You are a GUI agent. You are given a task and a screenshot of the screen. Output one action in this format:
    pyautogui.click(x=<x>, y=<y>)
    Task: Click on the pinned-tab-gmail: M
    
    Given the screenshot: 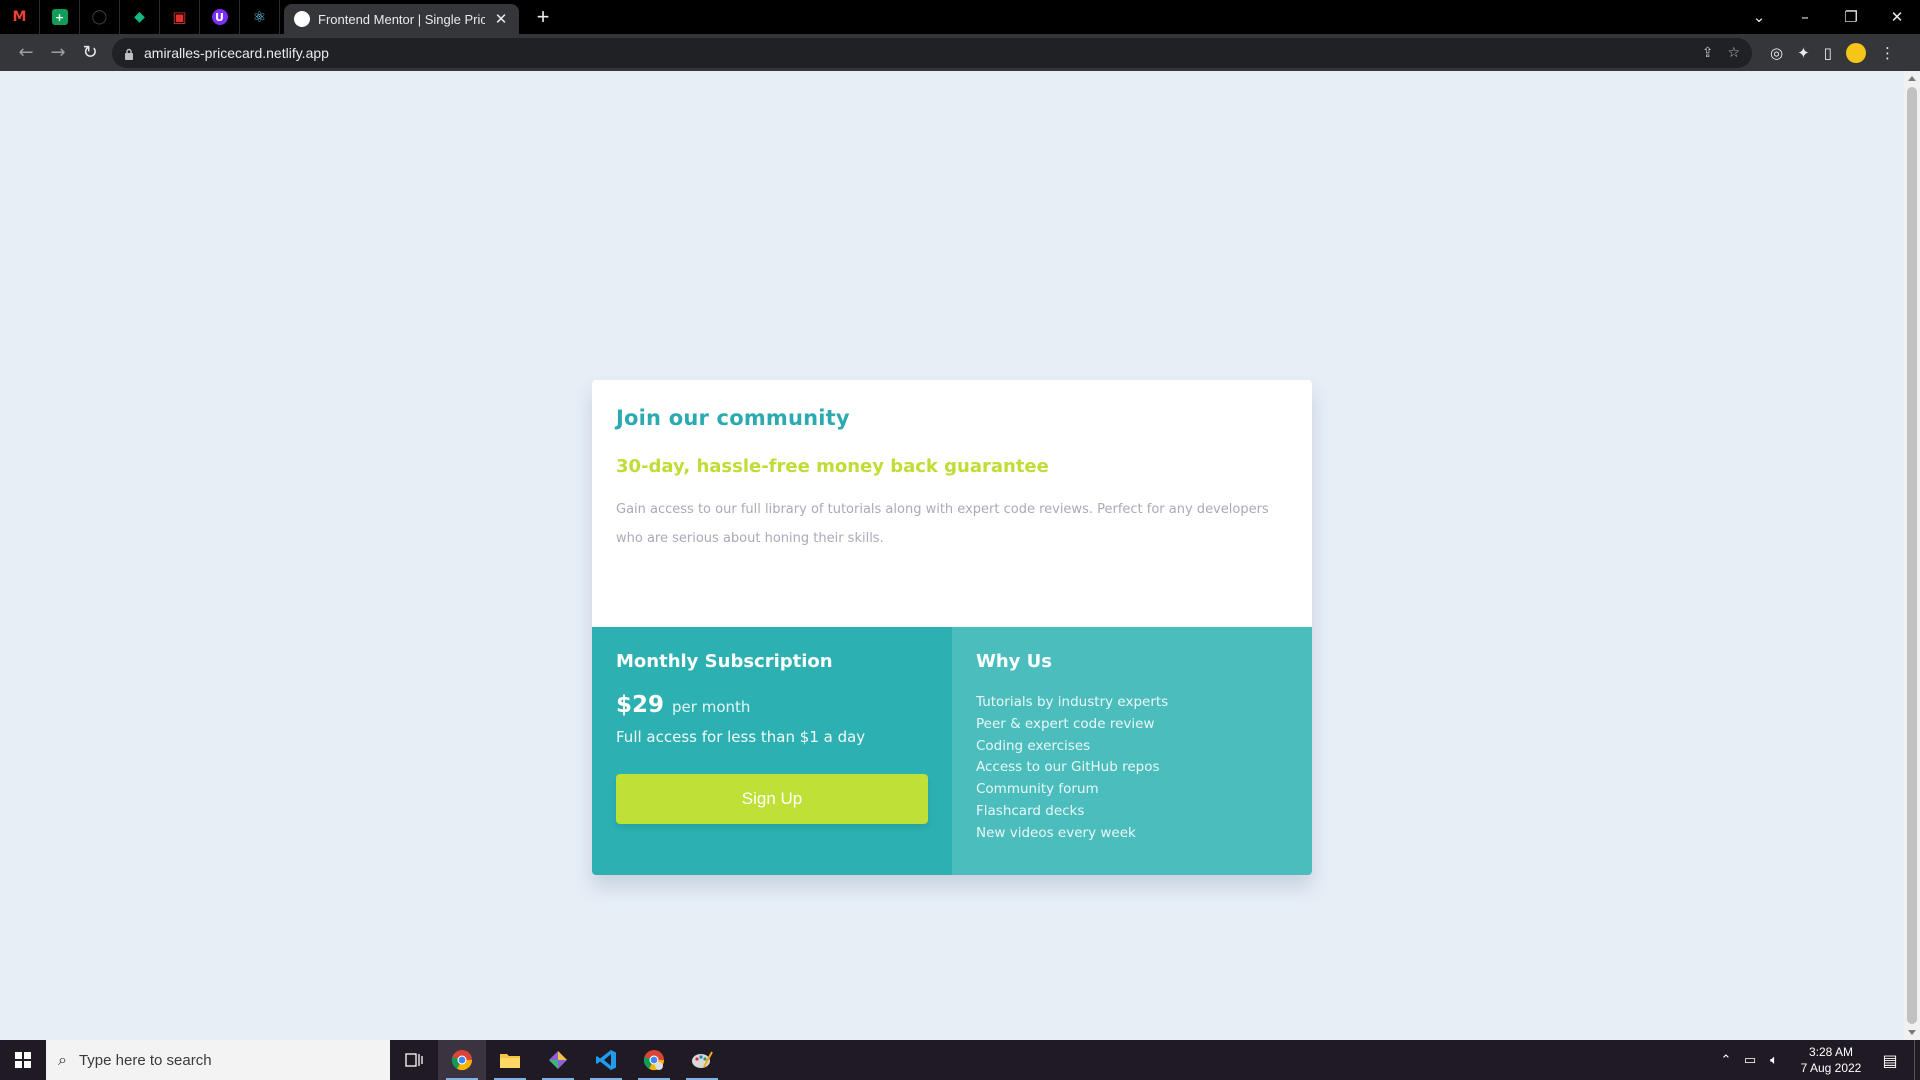 What is the action you would take?
    pyautogui.click(x=20, y=17)
    